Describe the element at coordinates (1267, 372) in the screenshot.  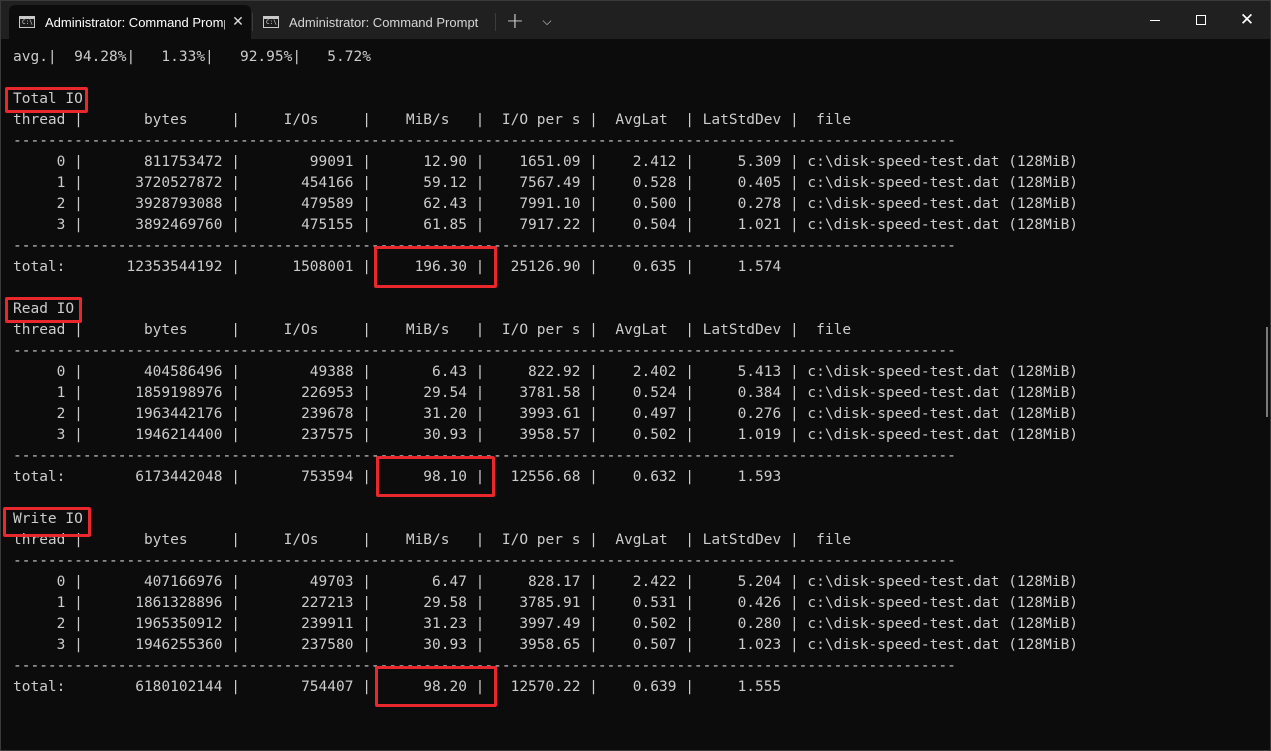
I see `scrollbar` at that location.